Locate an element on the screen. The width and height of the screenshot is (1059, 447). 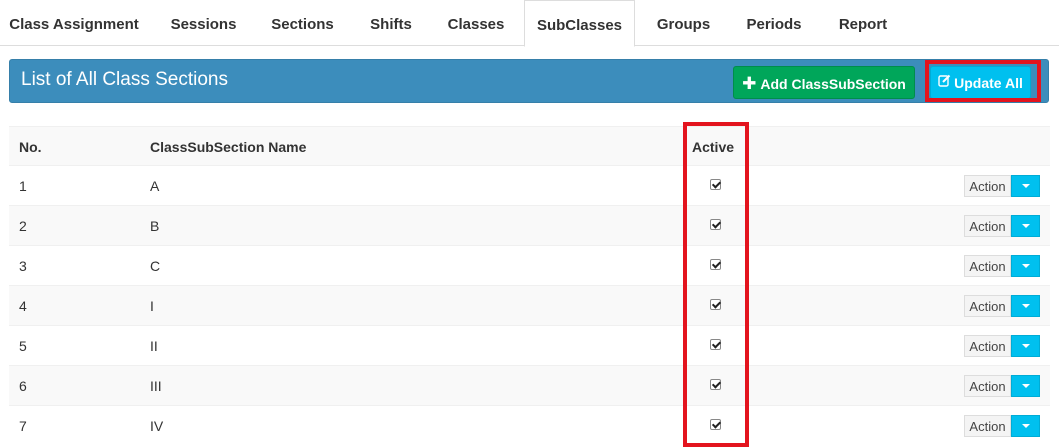
add-button-label: Add ClassSubSection is located at coordinates (833, 84).